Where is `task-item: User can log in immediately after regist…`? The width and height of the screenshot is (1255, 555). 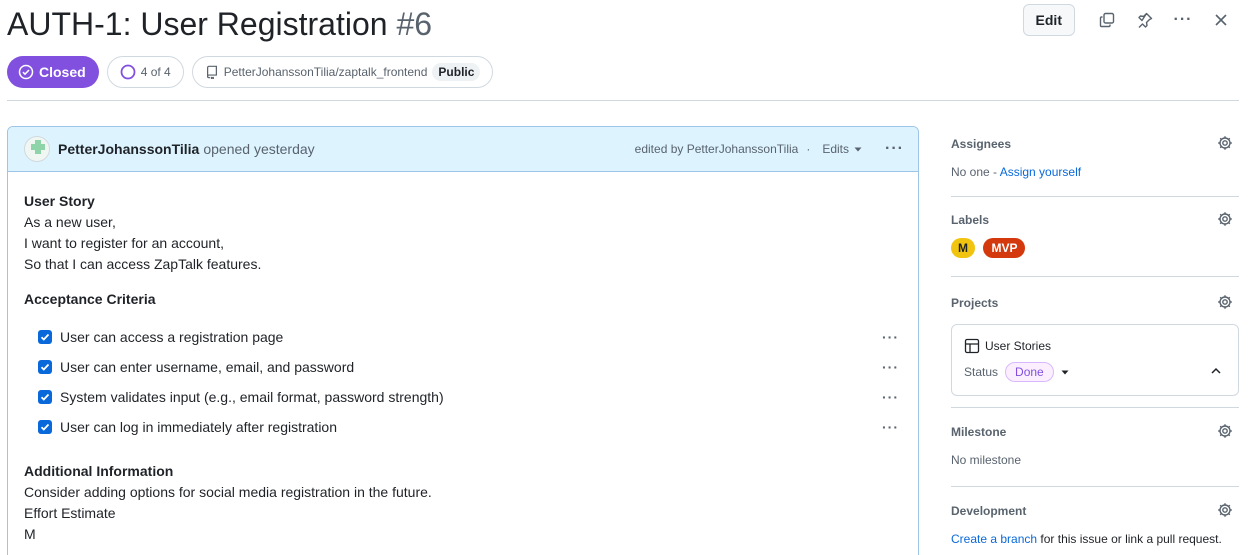 task-item: User can log in immediately after regist… is located at coordinates (463, 427).